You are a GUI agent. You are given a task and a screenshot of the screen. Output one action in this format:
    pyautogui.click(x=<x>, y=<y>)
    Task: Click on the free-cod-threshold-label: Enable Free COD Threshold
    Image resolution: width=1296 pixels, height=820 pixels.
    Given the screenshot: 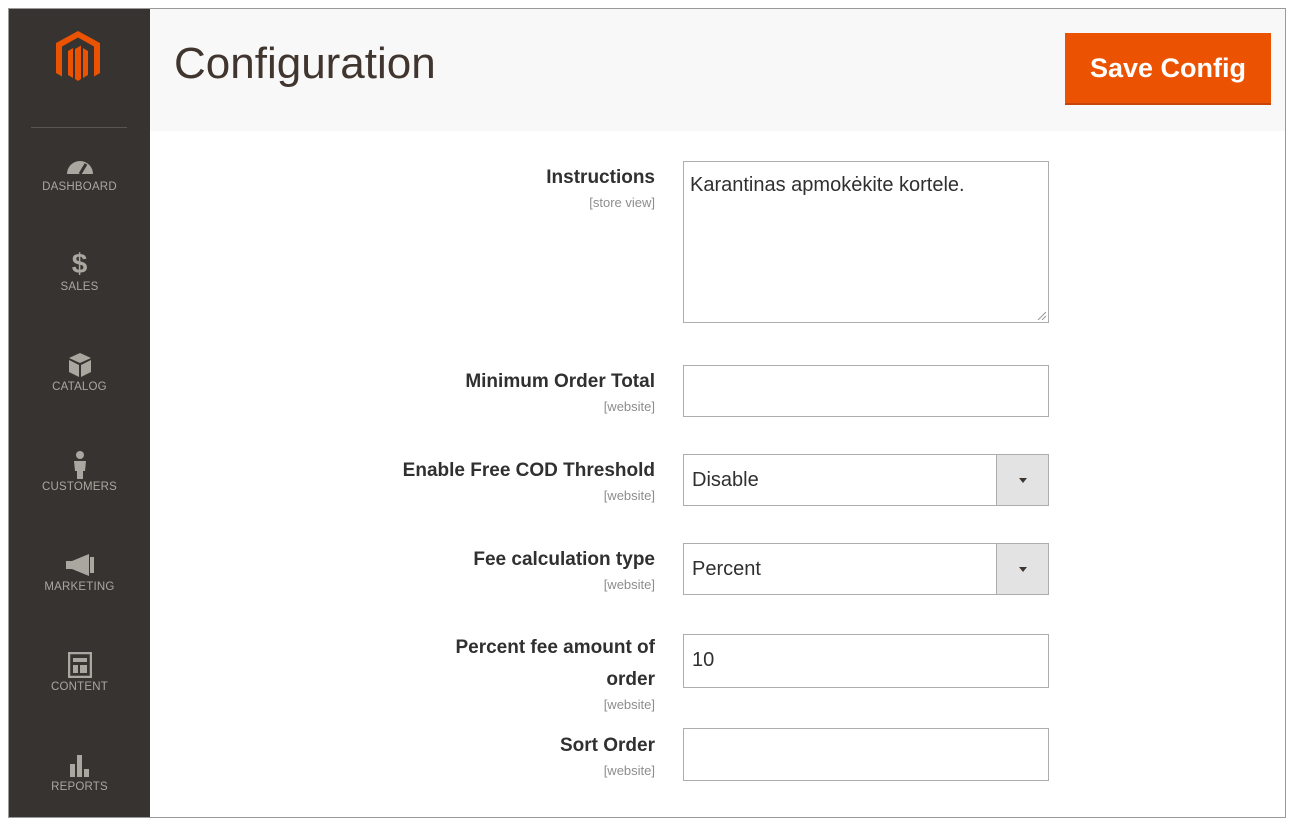 What is the action you would take?
    pyautogui.click(x=528, y=470)
    